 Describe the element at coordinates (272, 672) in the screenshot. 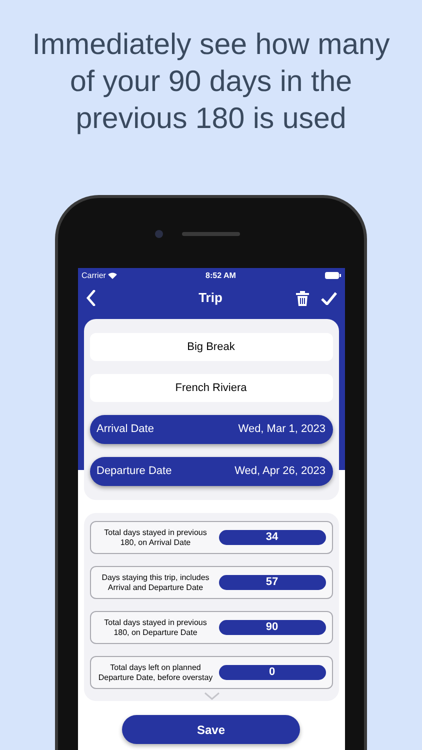

I see `stat-value: 0` at that location.